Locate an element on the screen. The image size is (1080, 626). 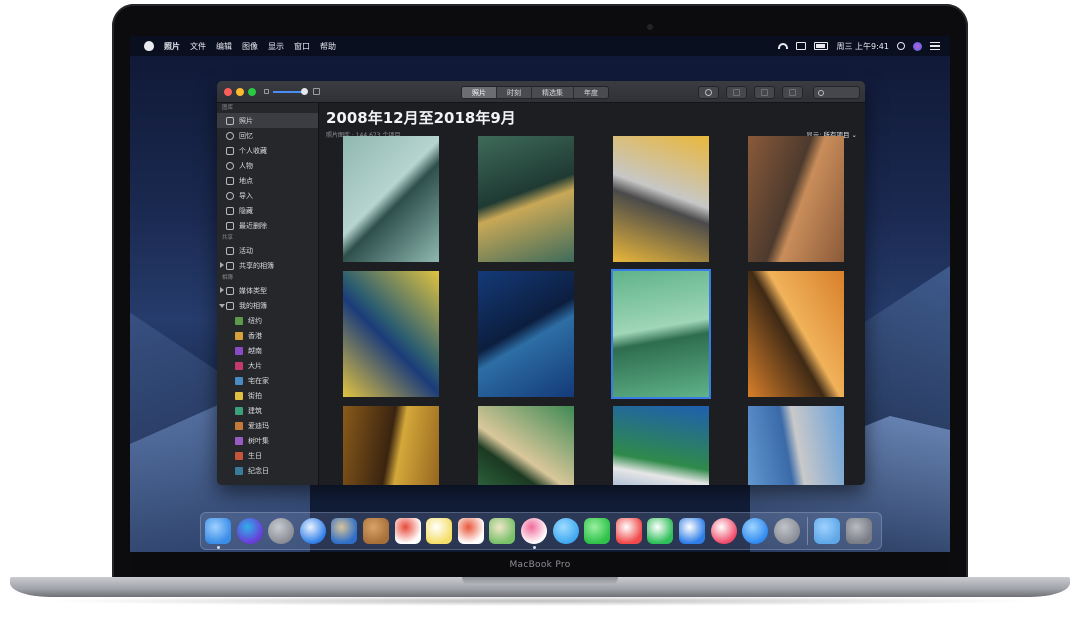
photo-teal-lamp is located at coordinates (391, 199).